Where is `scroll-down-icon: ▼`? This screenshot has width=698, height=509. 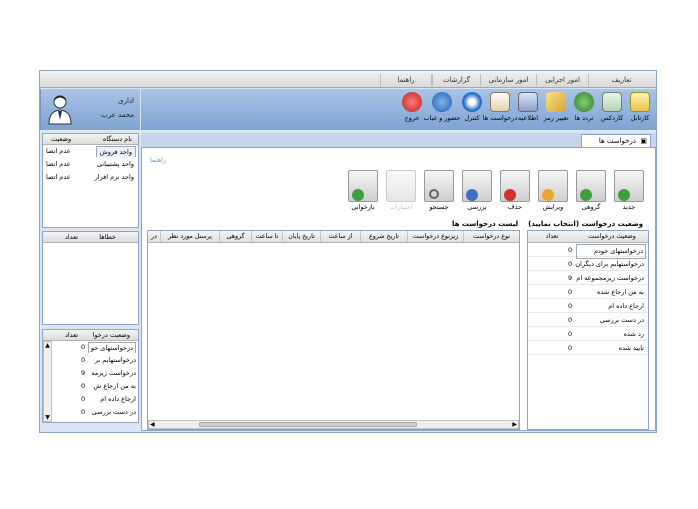 scroll-down-icon: ▼ is located at coordinates (47, 417).